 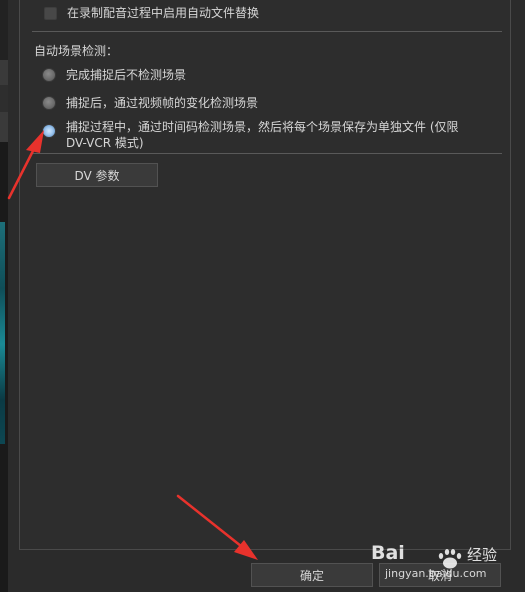 I want to click on ok-button: 确定, so click(x=312, y=575).